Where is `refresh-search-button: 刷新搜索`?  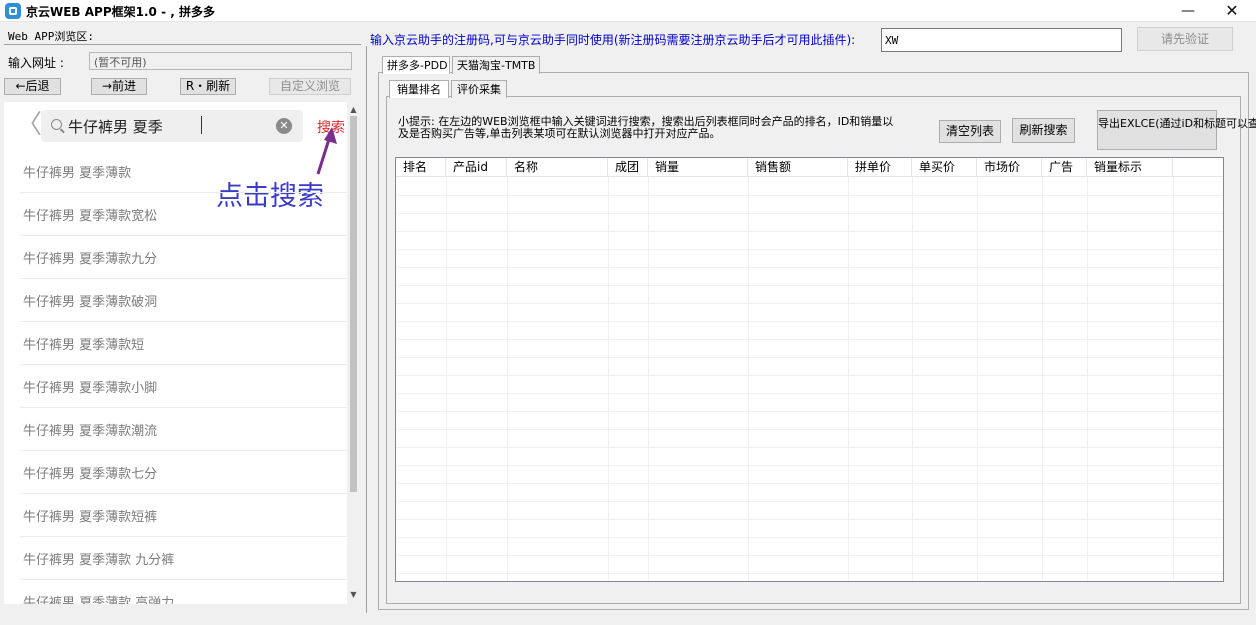
refresh-search-button: 刷新搜索 is located at coordinates (1043, 130).